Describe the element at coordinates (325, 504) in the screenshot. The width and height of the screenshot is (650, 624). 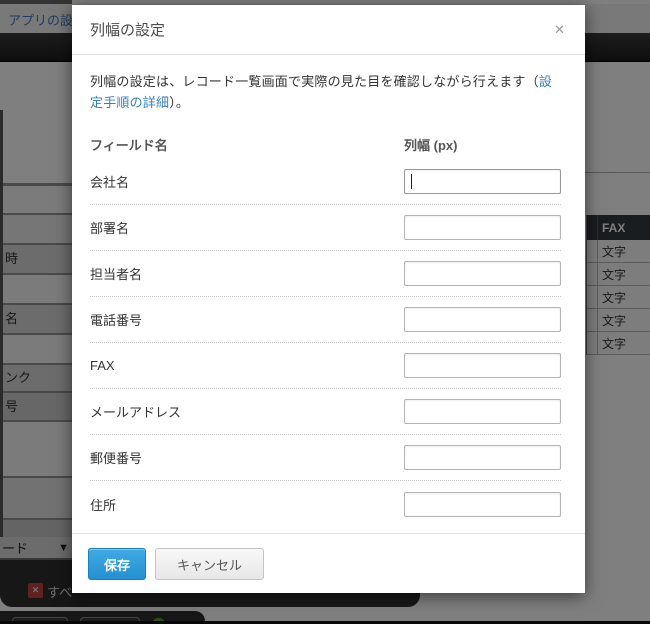
I see `field-row-address: 住所` at that location.